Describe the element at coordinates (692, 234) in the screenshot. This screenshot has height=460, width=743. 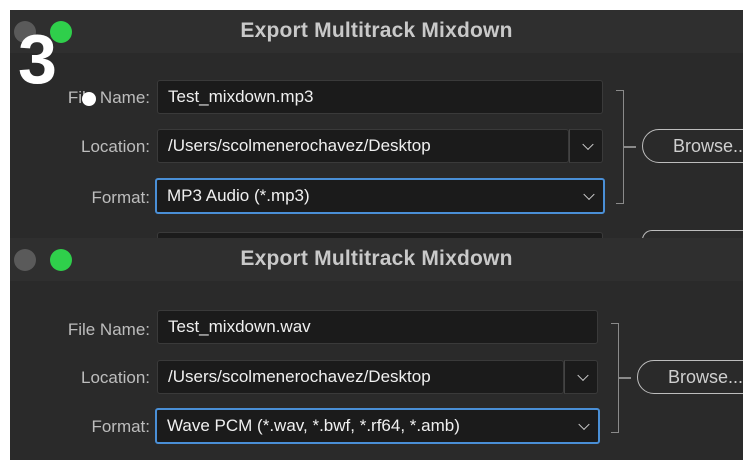
I see `next-button-partial` at that location.